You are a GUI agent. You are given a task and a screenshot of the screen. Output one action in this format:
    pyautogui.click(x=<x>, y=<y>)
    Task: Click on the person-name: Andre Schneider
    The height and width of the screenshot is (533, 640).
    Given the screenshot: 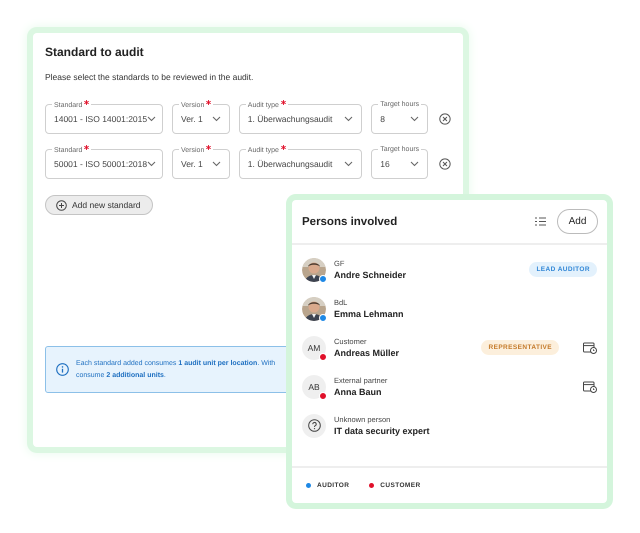 What is the action you would take?
    pyautogui.click(x=371, y=275)
    